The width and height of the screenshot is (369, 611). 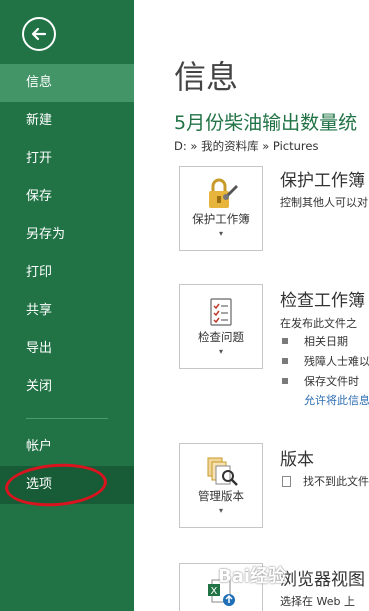 I want to click on versions-section-title: 版本, so click(x=297, y=460).